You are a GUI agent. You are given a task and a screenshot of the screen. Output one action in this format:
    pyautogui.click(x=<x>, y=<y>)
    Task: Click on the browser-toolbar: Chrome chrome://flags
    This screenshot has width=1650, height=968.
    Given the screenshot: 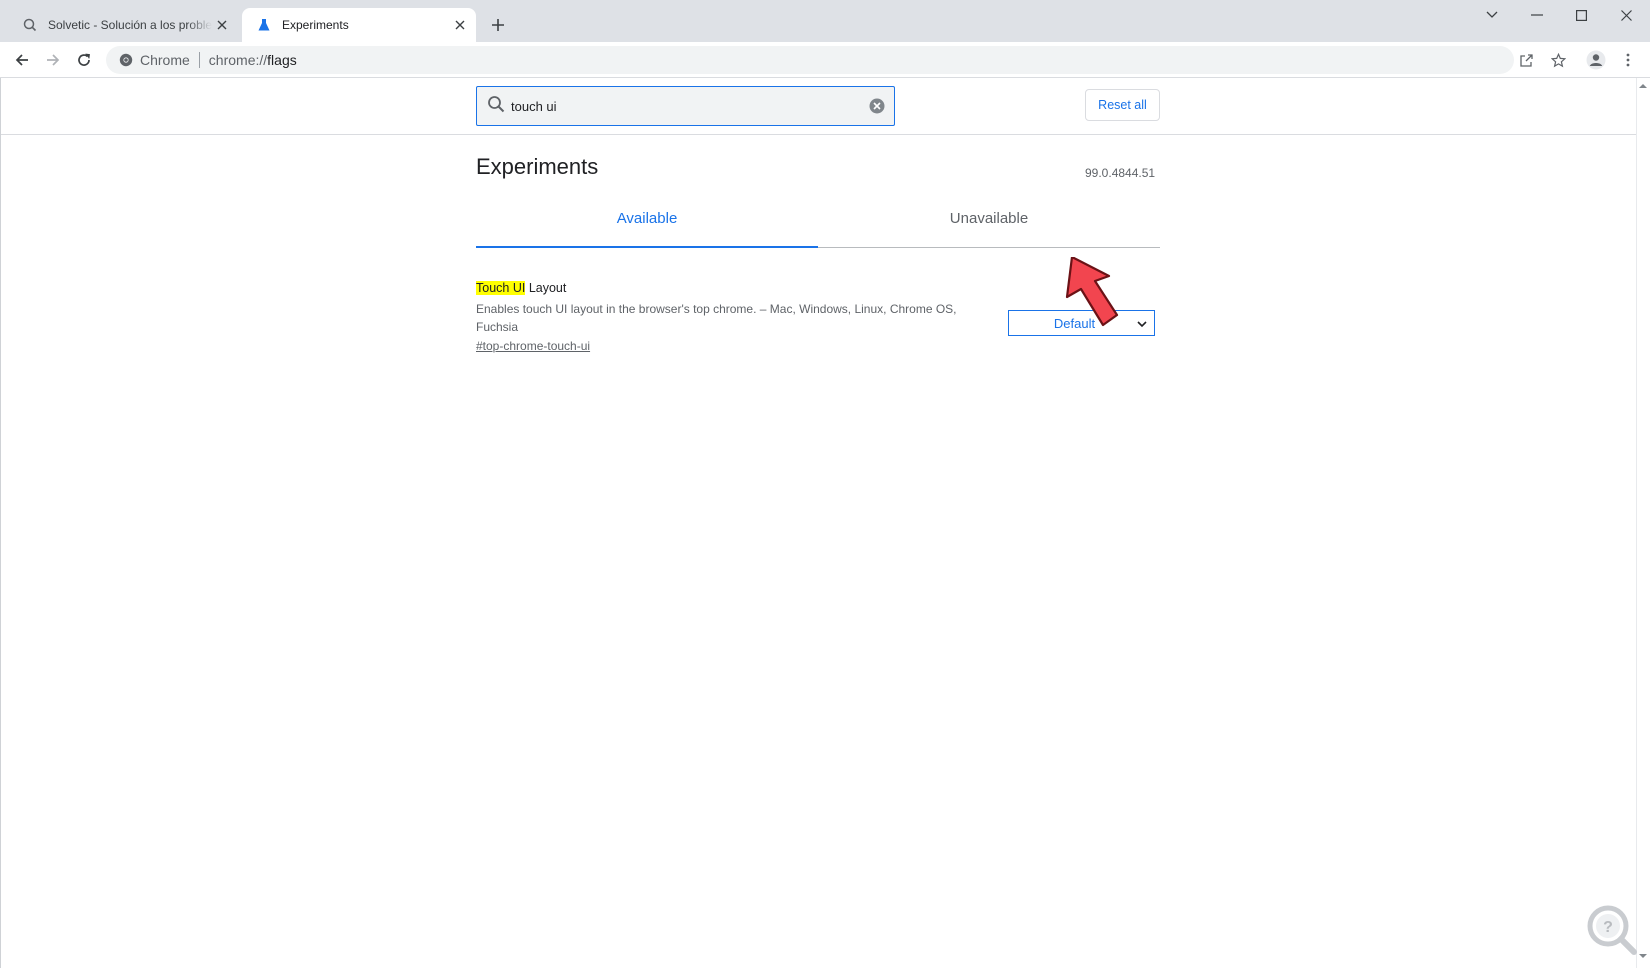 What is the action you would take?
    pyautogui.click(x=825, y=60)
    